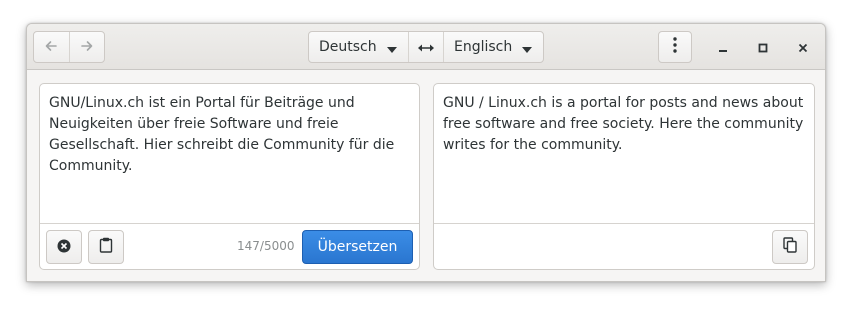  I want to click on clear-circle-icon, so click(64, 247).